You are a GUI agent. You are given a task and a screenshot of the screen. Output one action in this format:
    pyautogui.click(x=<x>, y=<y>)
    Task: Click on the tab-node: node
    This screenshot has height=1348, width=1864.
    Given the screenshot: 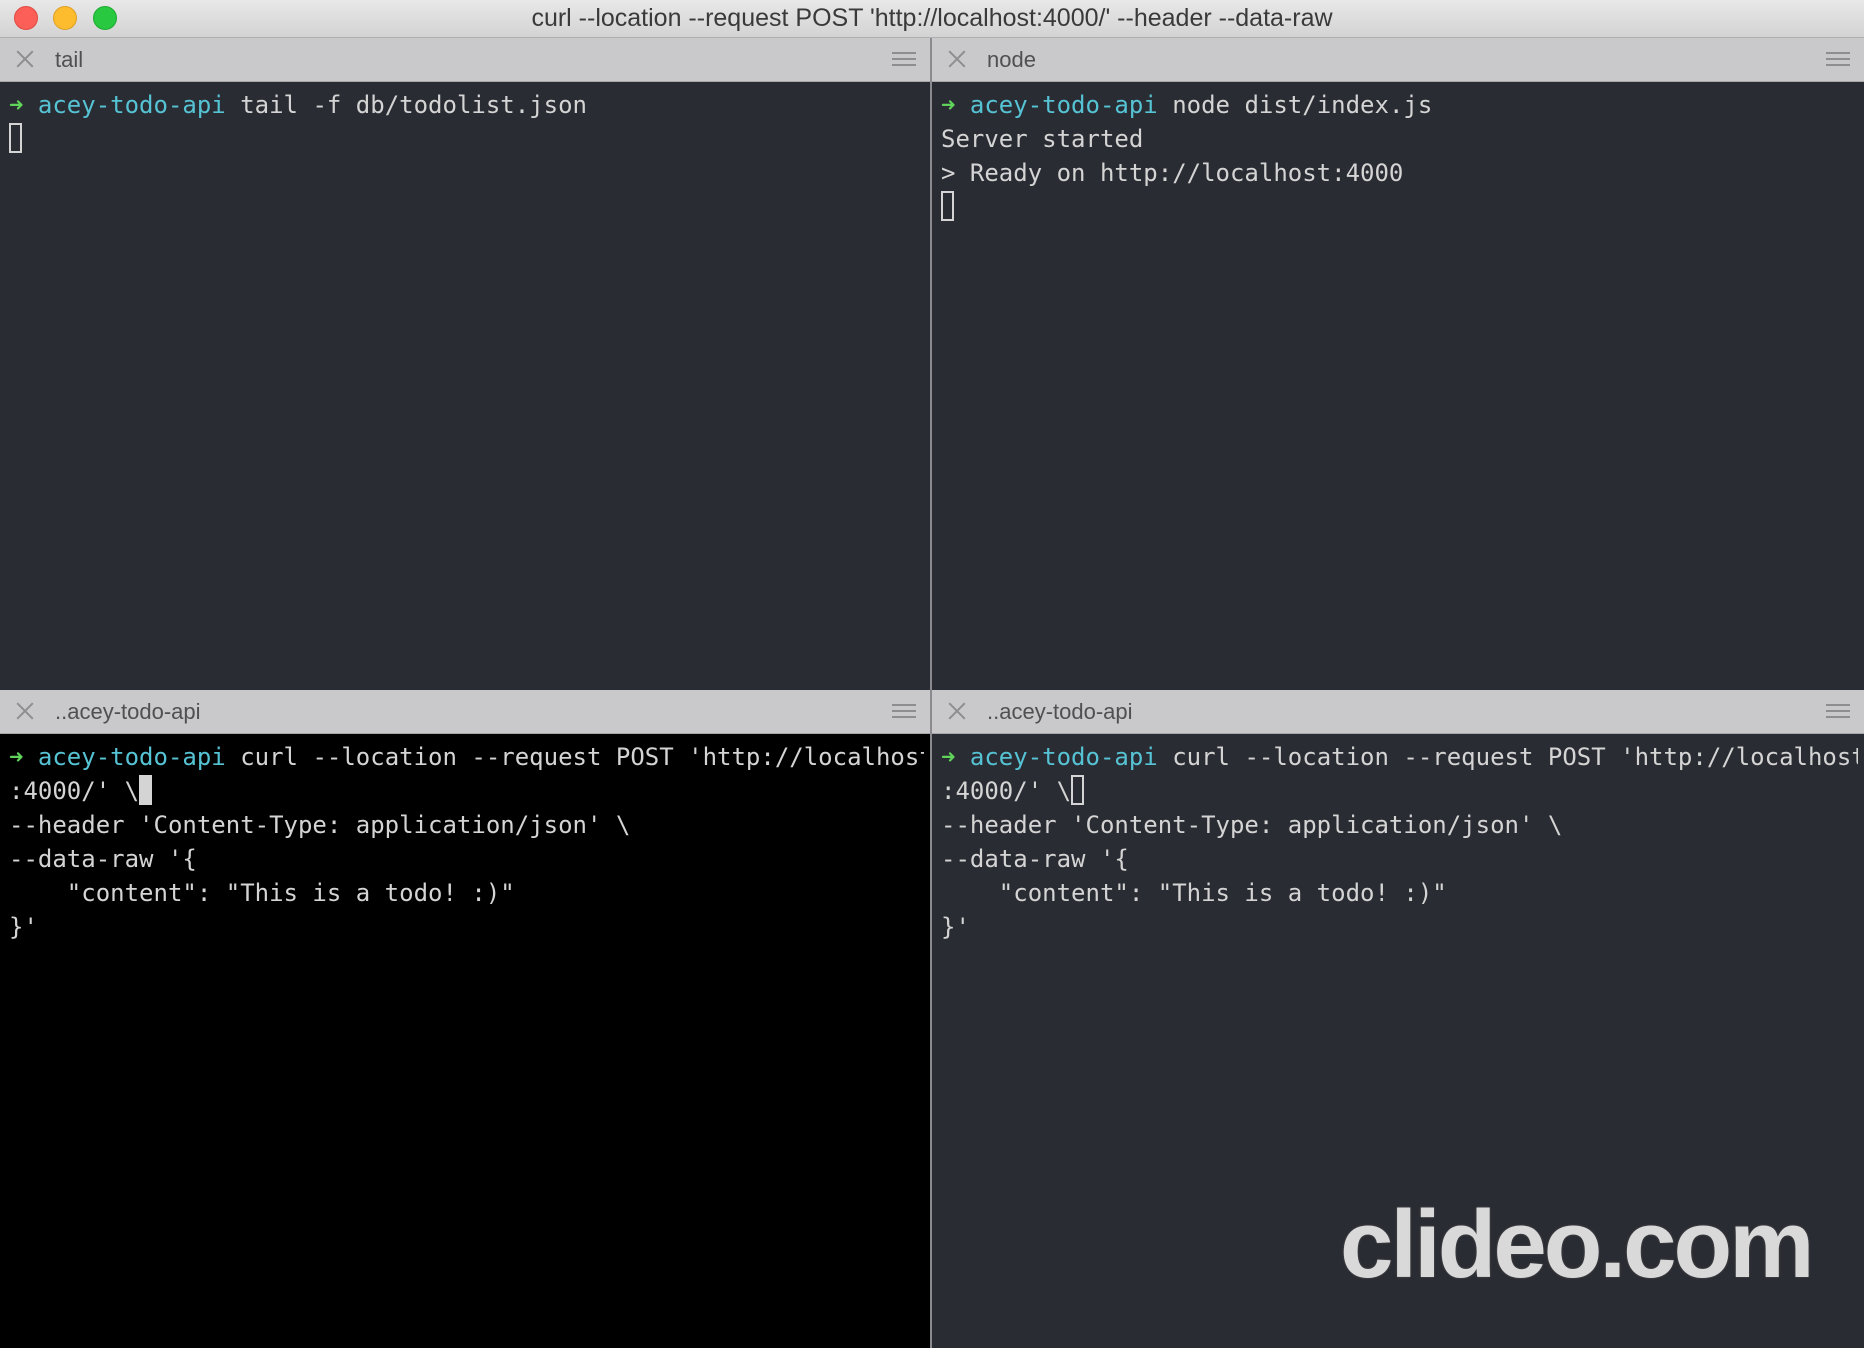 What is the action you would take?
    pyautogui.click(x=1398, y=60)
    